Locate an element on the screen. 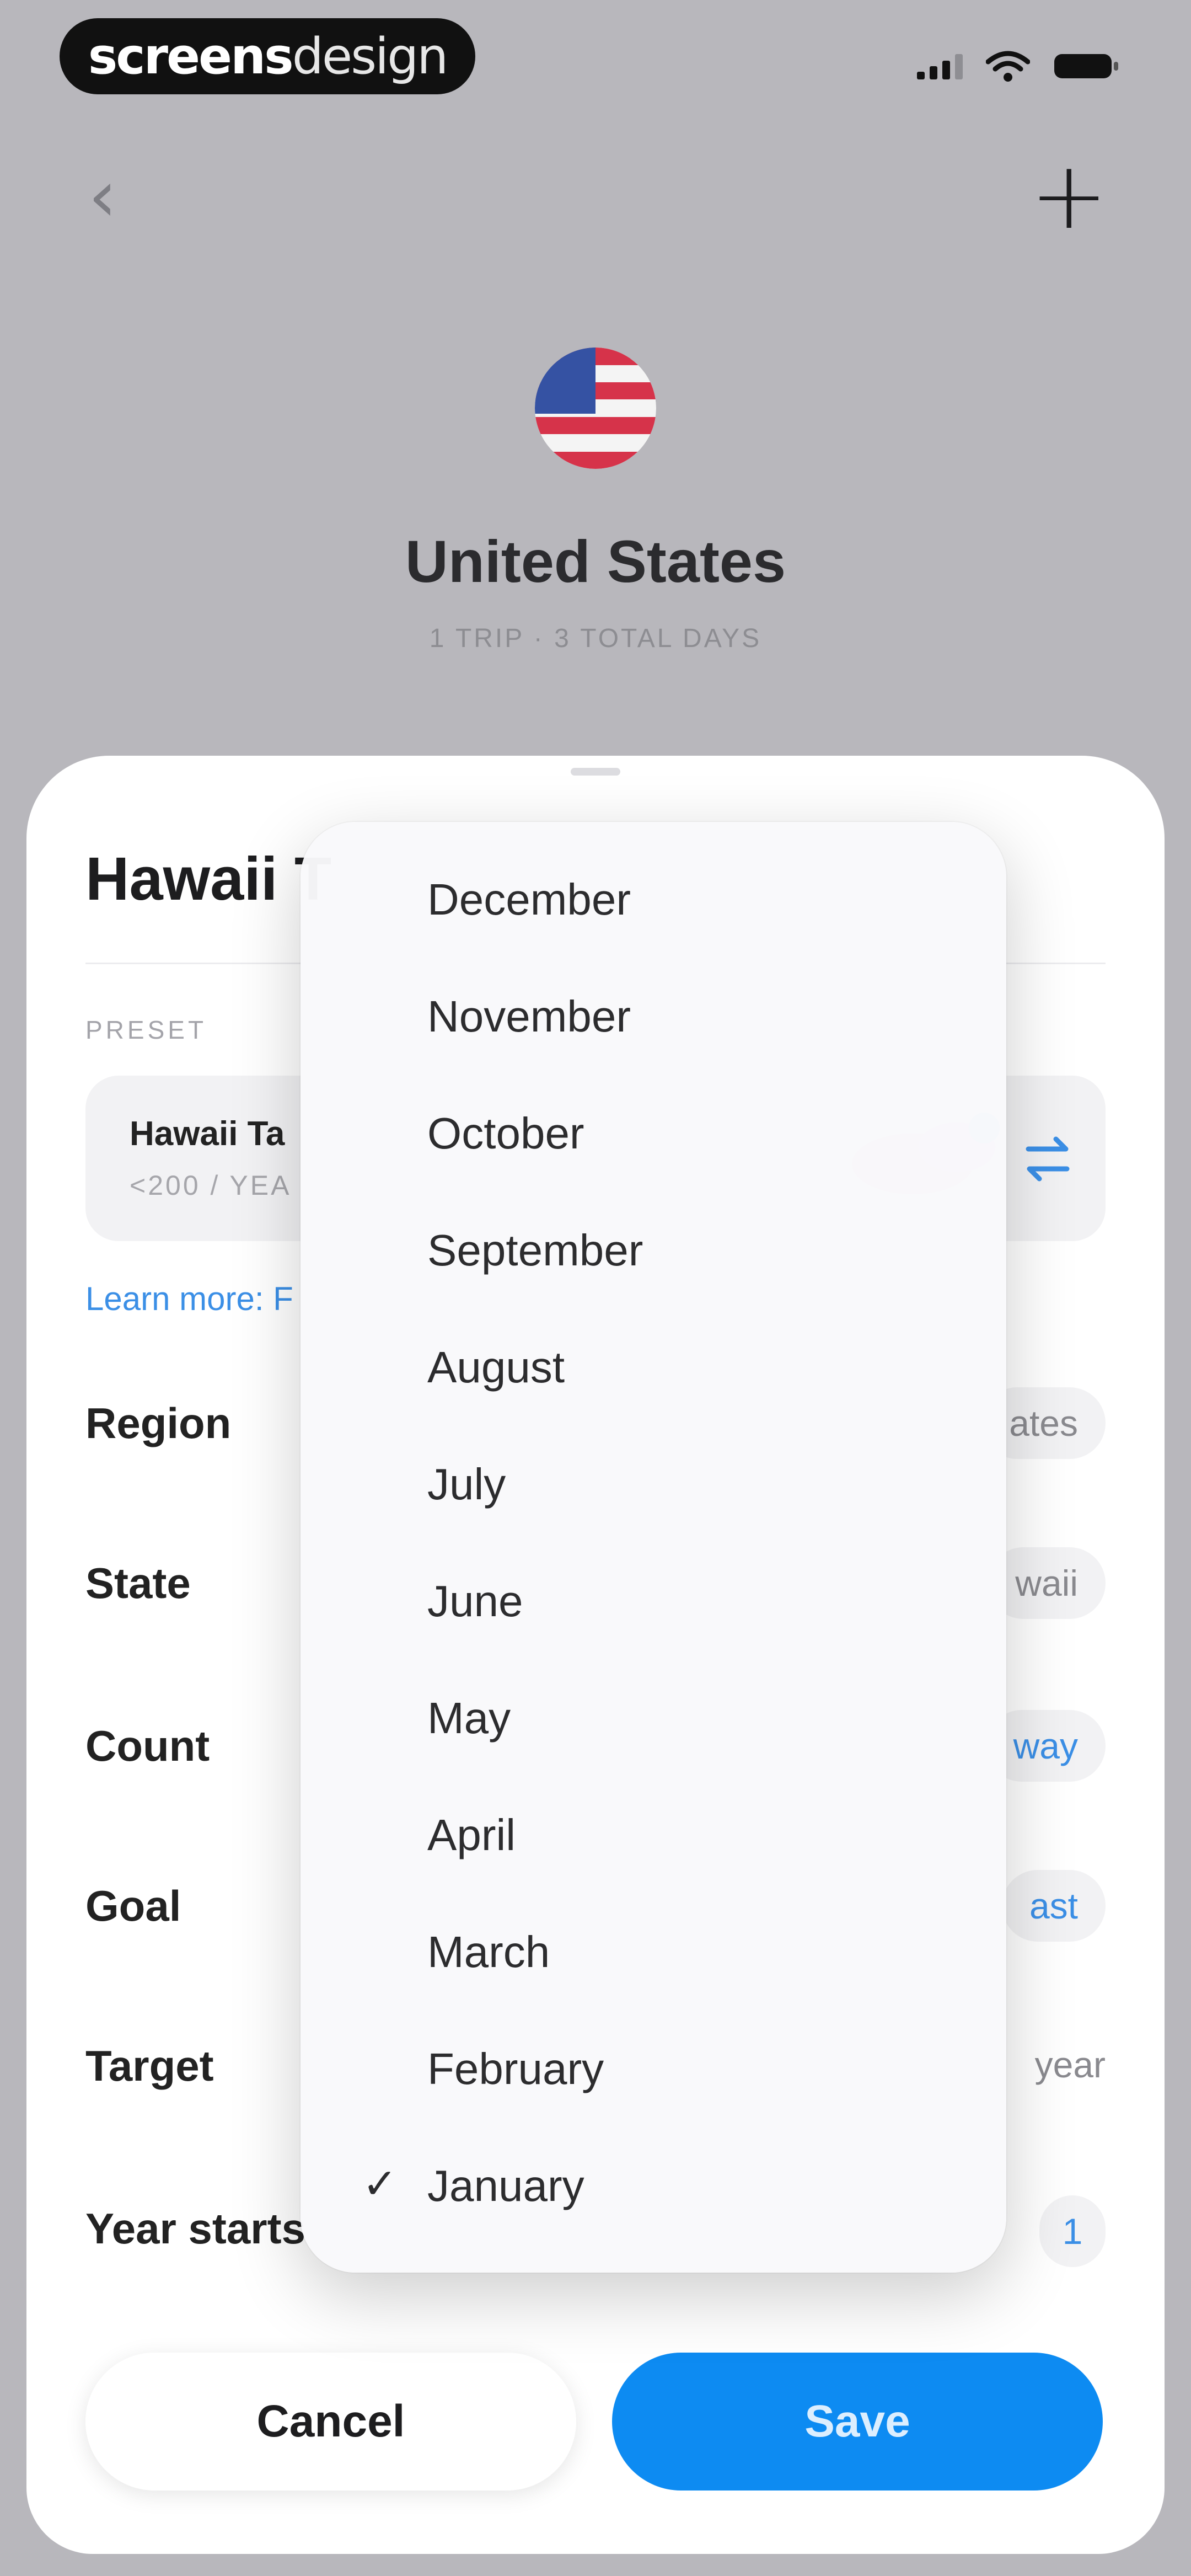  month-item: September is located at coordinates (653, 1247).